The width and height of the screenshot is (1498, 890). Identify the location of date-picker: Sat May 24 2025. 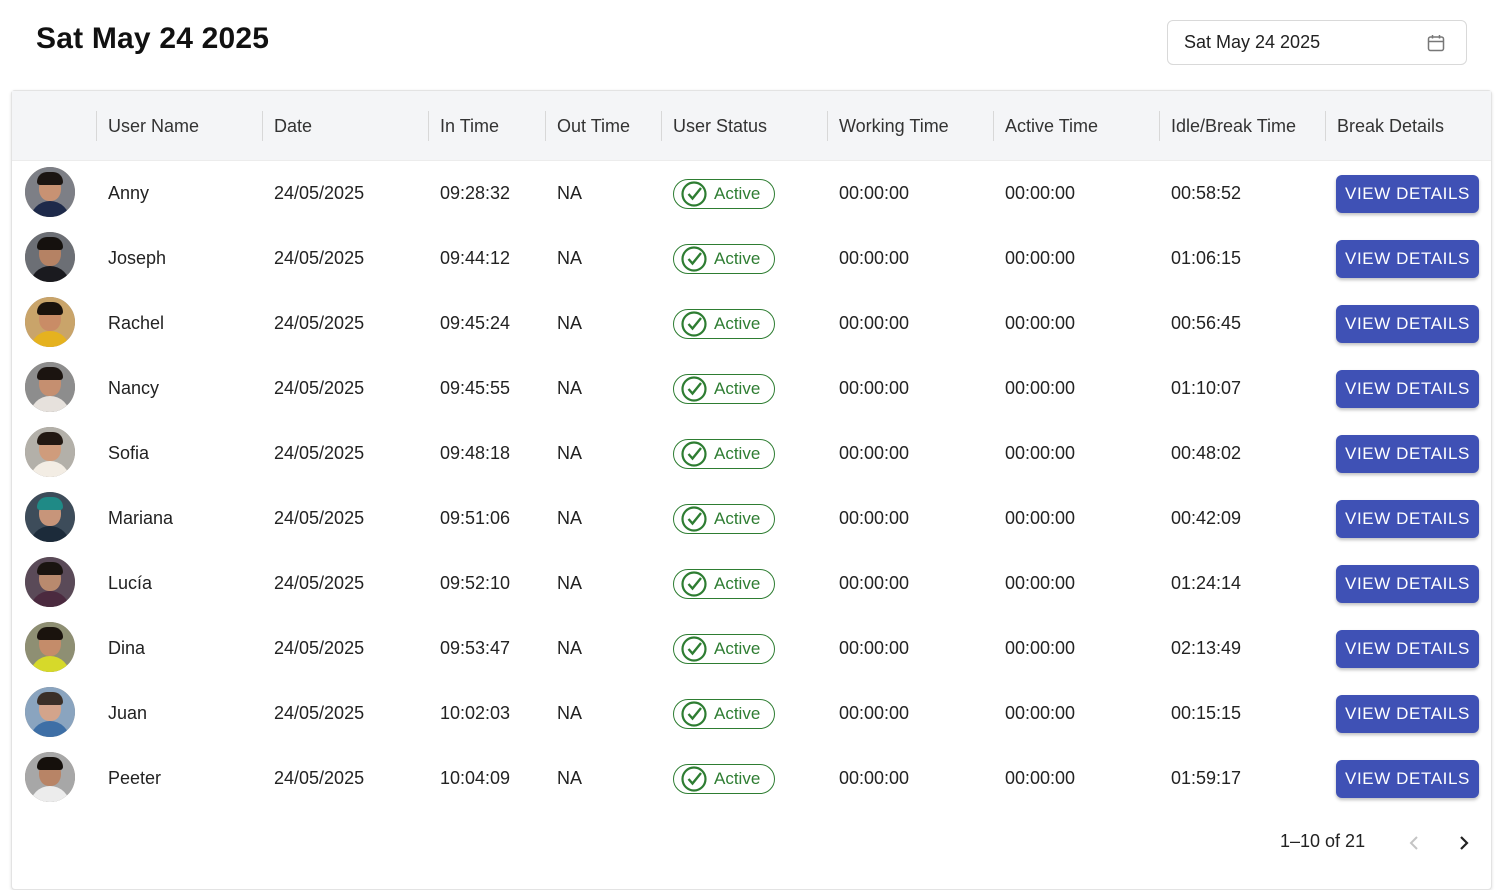
(1317, 42).